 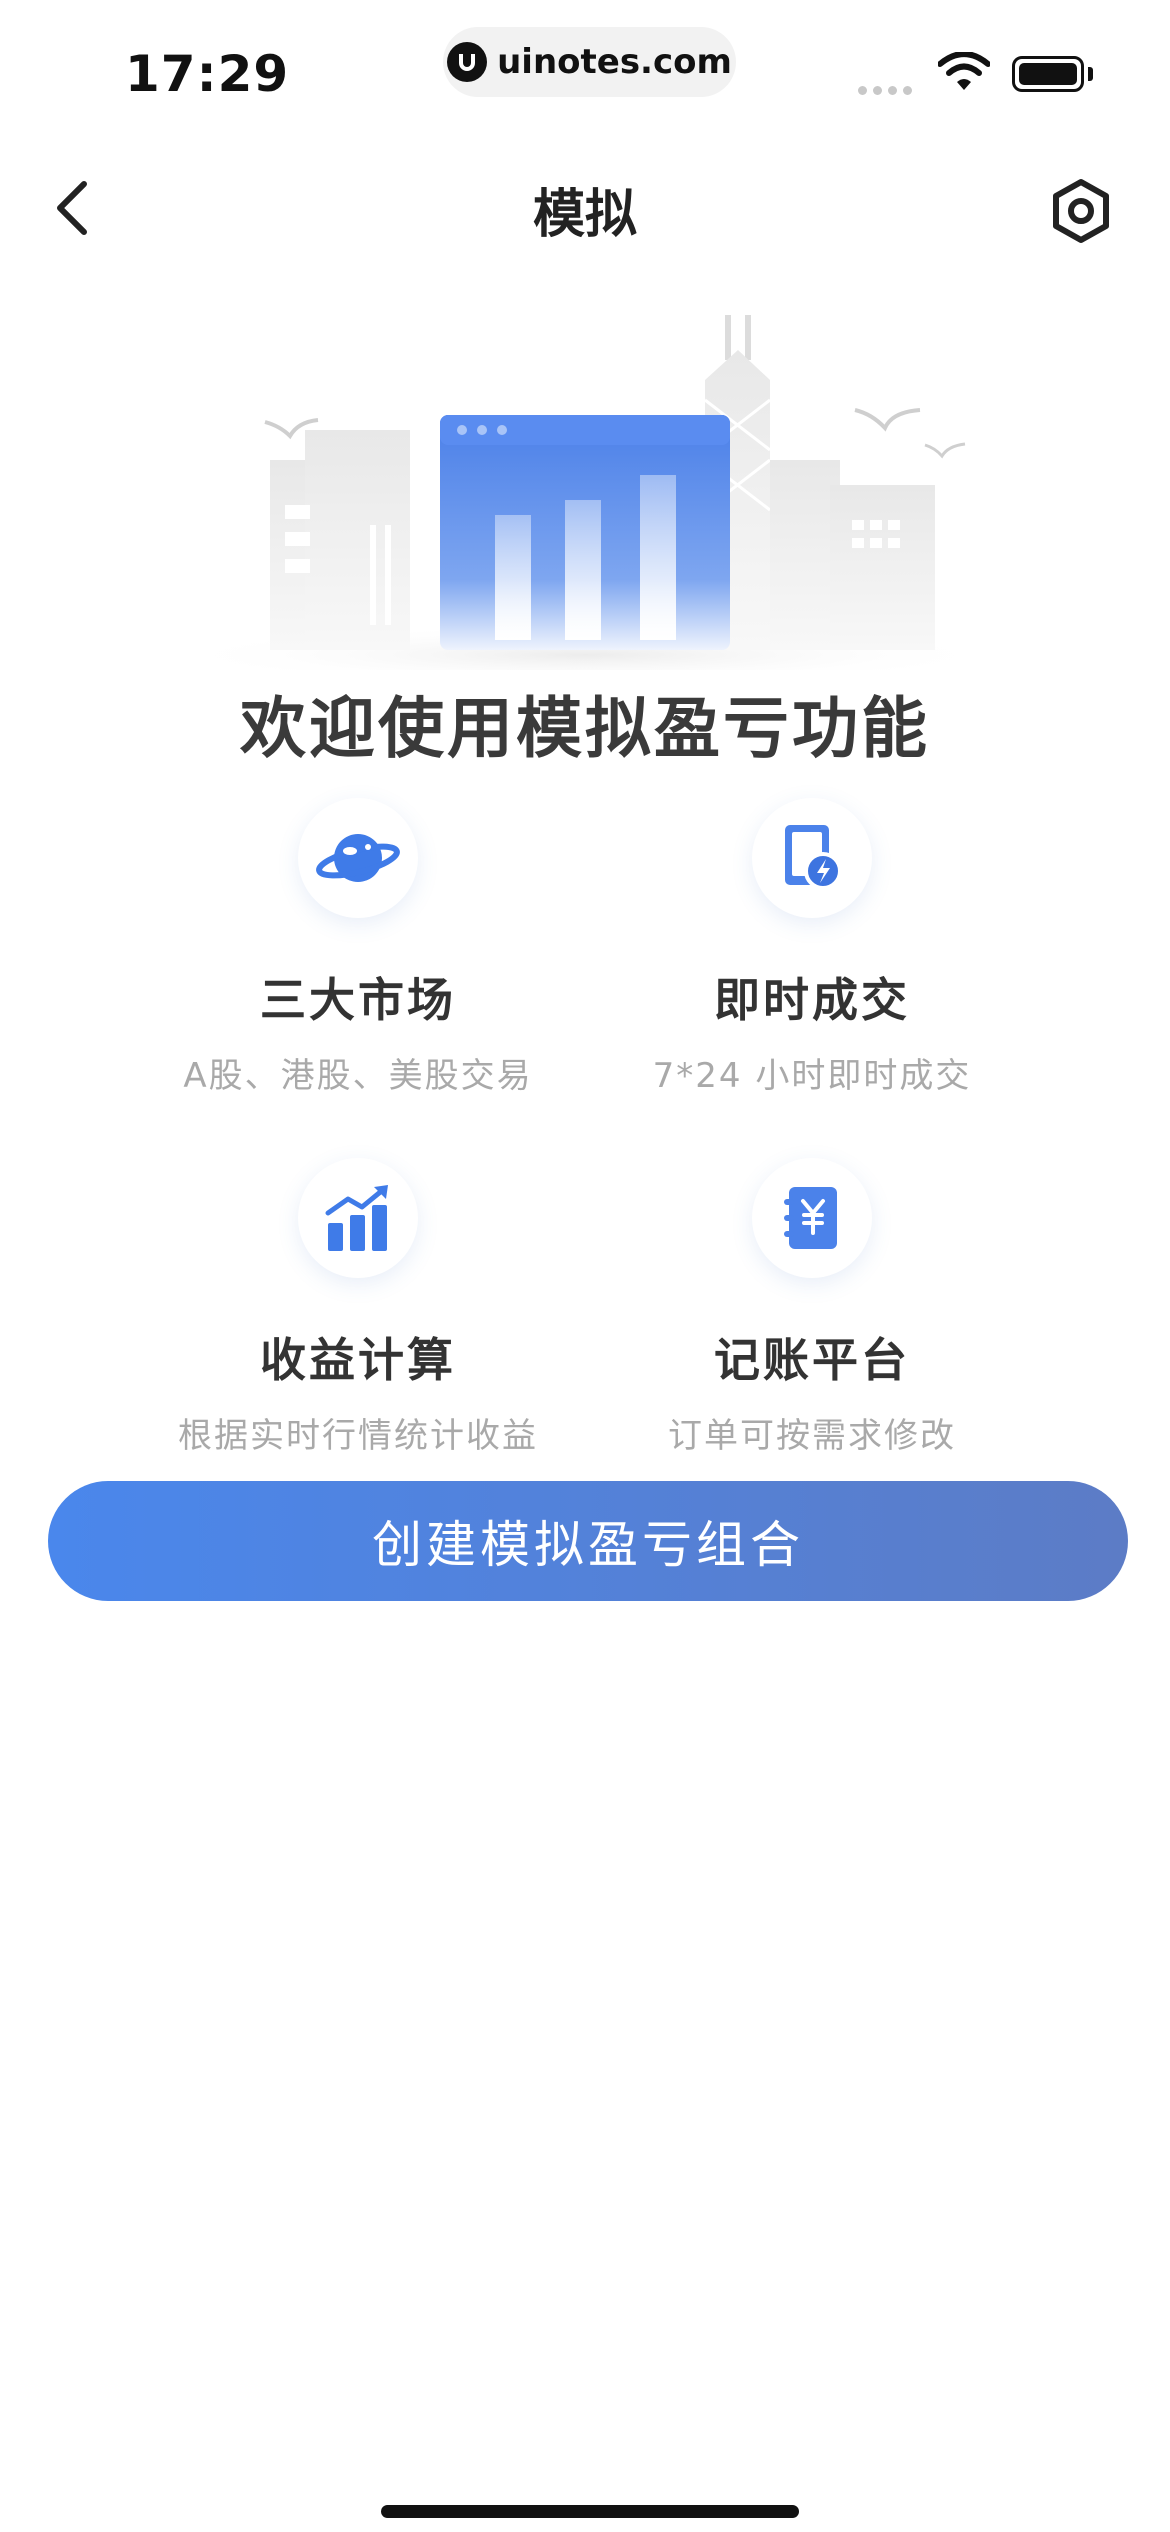 What do you see at coordinates (812, 1218) in the screenshot?
I see `ledger-yen-icon` at bounding box center [812, 1218].